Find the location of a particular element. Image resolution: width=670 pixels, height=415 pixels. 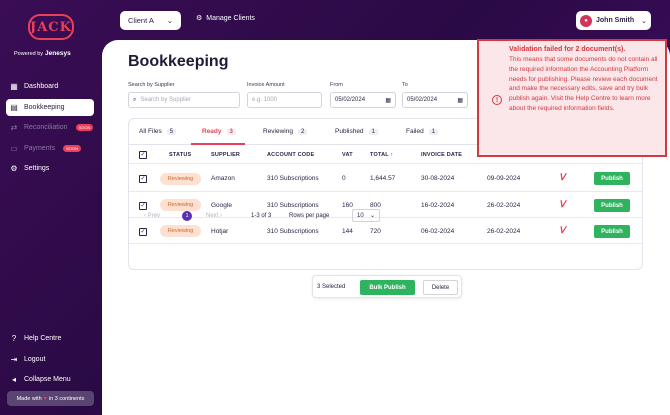

alert-icon: ! is located at coordinates (497, 100).